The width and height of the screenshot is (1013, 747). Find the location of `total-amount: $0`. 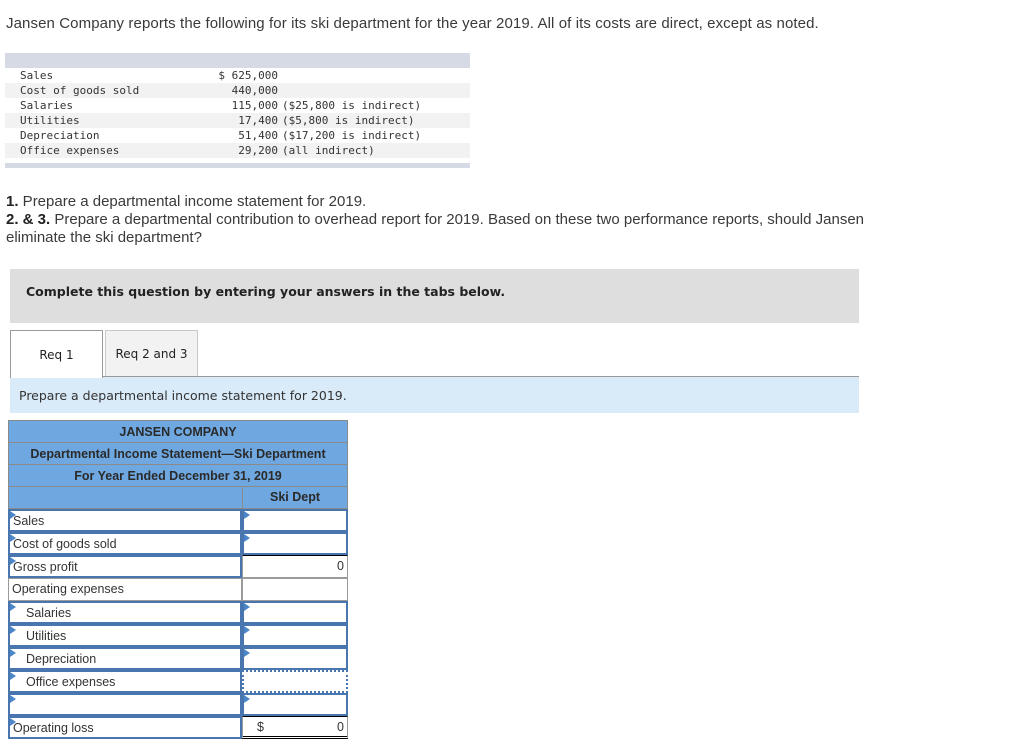

total-amount: $0 is located at coordinates (295, 727).